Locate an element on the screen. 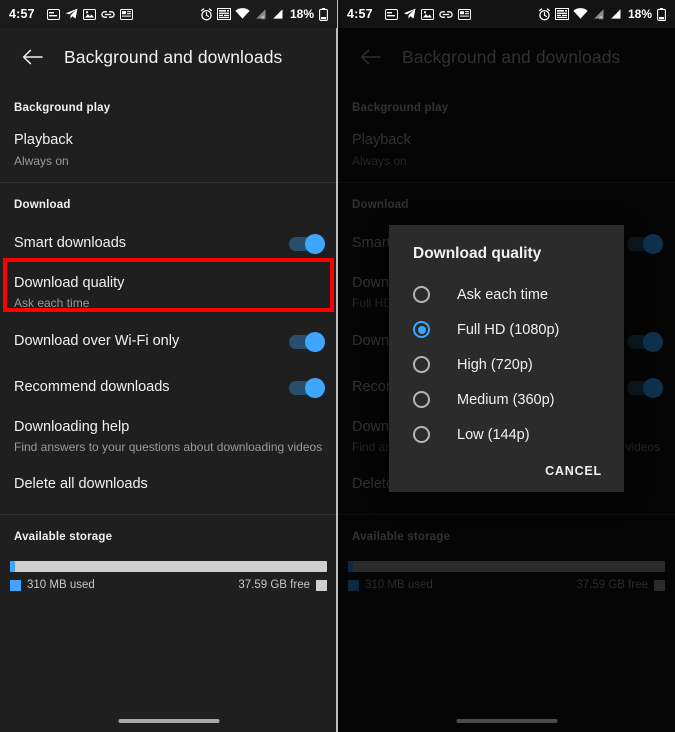  radio-option-low: Low (144p) is located at coordinates (506, 434).